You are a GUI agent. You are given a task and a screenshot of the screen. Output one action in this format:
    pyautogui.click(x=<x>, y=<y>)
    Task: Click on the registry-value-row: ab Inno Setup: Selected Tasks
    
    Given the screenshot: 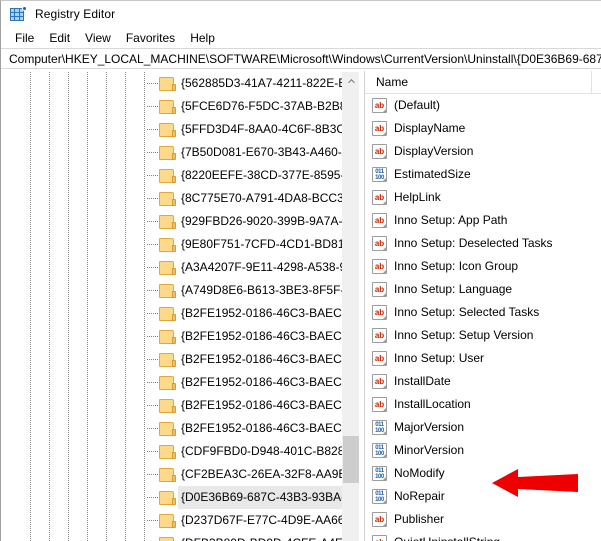 What is the action you would take?
    pyautogui.click(x=483, y=312)
    